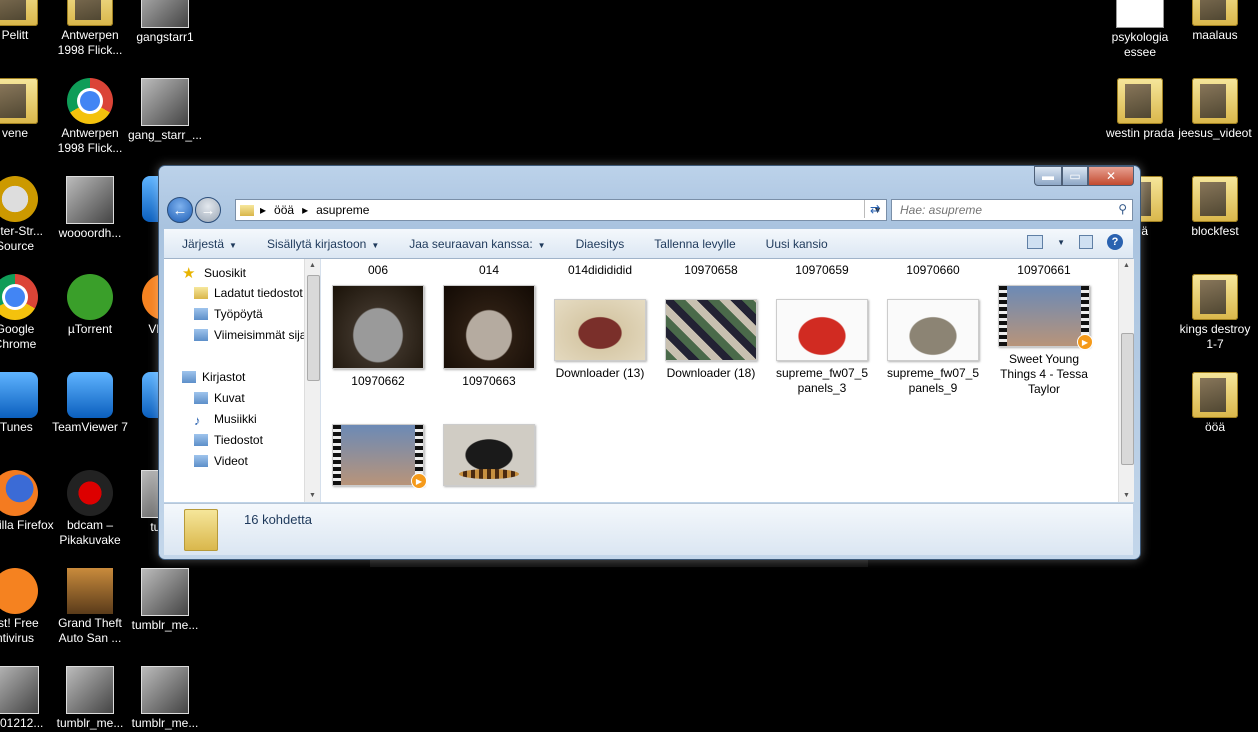 The height and width of the screenshot is (732, 1258). What do you see at coordinates (1140, 14) in the screenshot?
I see `doc-icon` at bounding box center [1140, 14].